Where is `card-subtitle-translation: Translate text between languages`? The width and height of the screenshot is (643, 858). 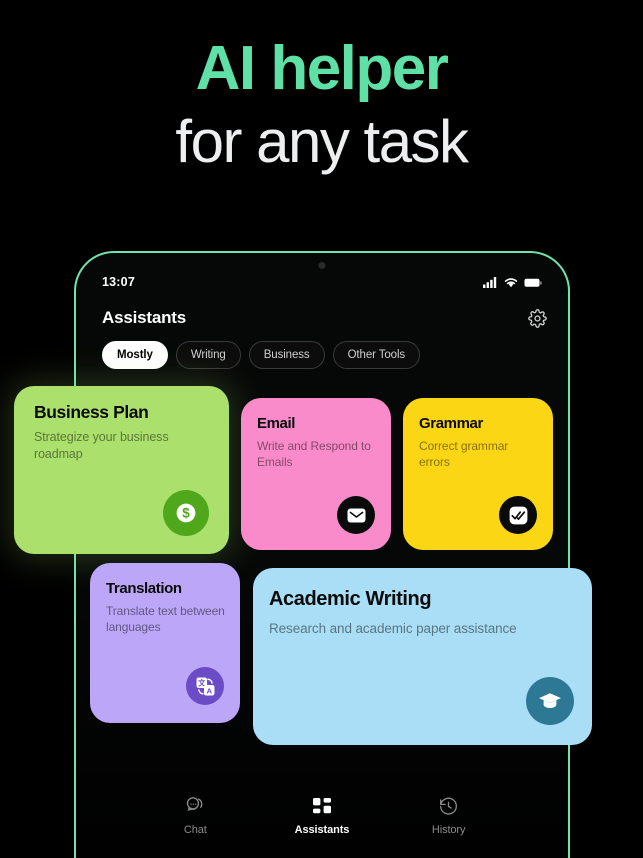 card-subtitle-translation: Translate text between languages is located at coordinates (165, 619).